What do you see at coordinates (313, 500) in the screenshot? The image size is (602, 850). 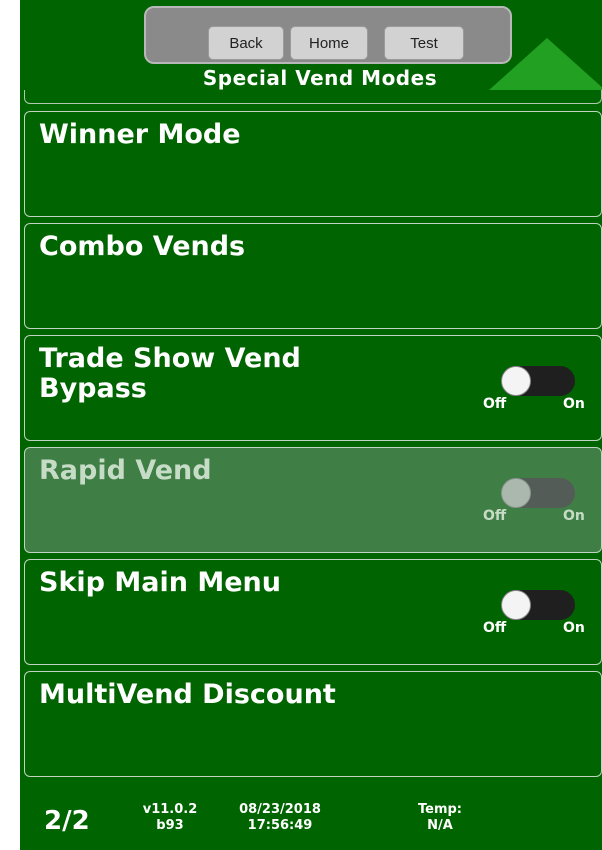 I see `row-rapid-vend: Rapid Vend Off On` at bounding box center [313, 500].